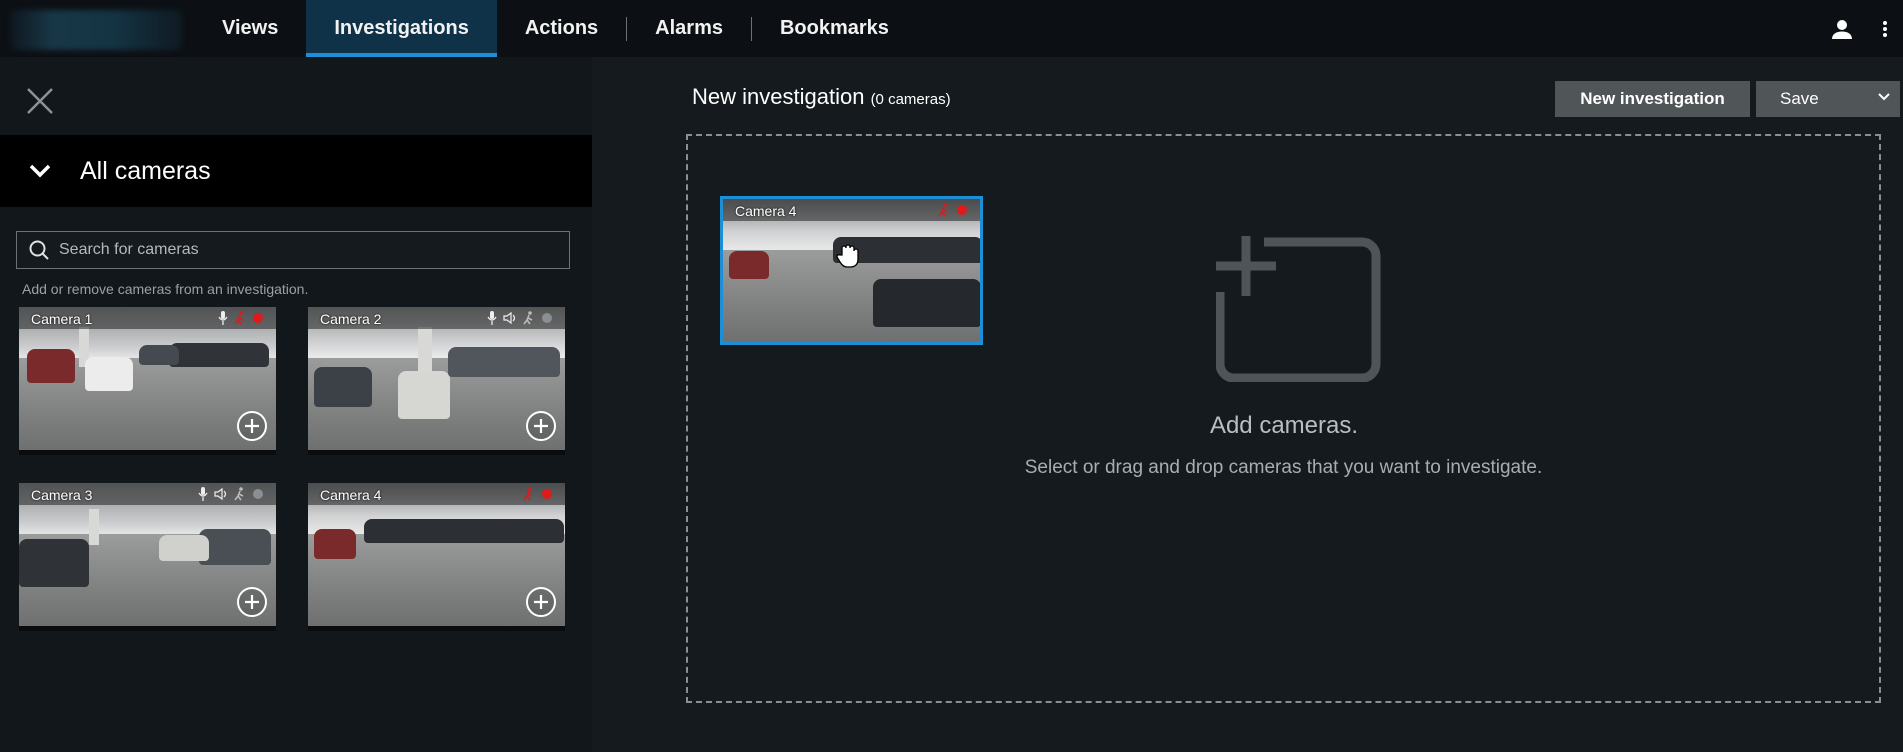 Image resolution: width=1903 pixels, height=752 pixels. I want to click on camera-tile: Camera 3, so click(147, 557).